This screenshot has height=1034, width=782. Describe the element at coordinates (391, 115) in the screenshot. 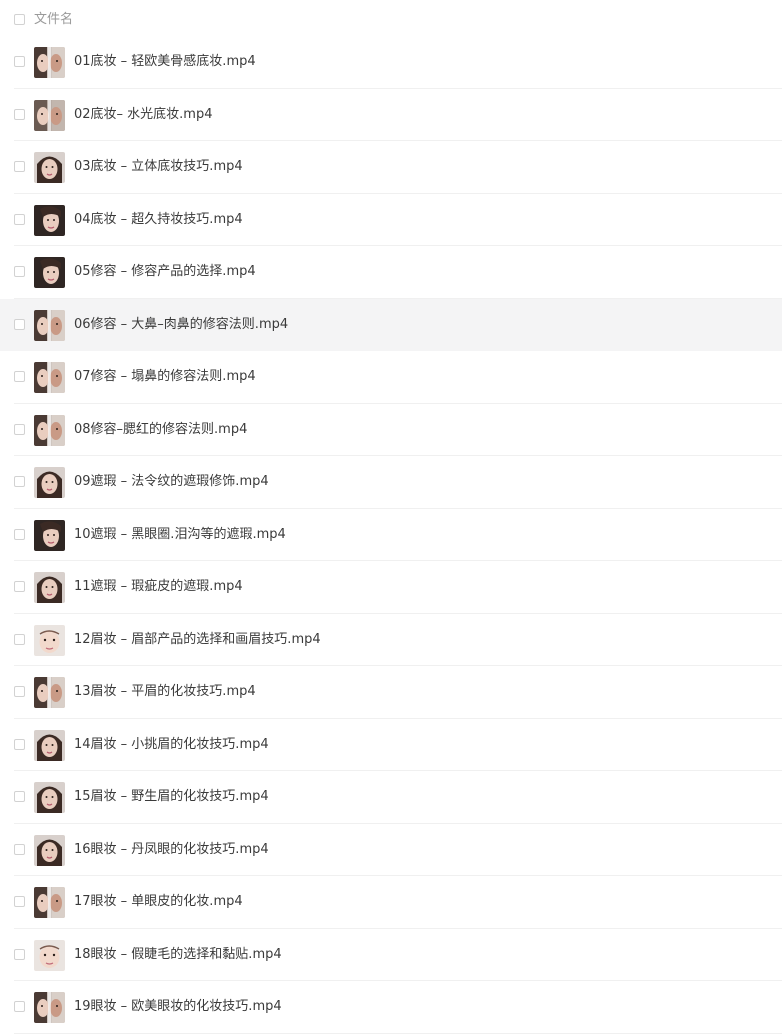

I see `file-row: 02底妆– 水光底妆.mp4` at that location.